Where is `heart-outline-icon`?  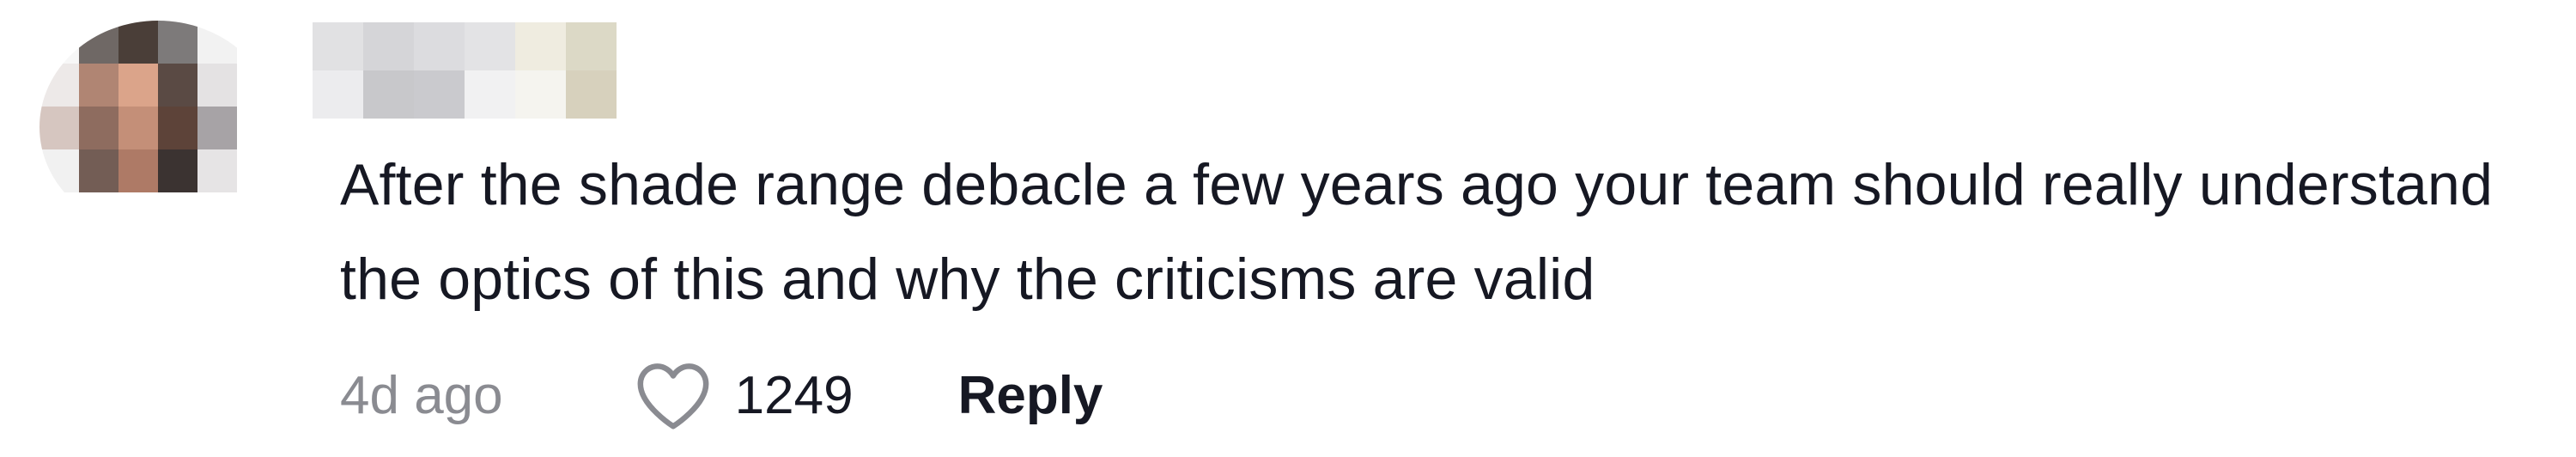 heart-outline-icon is located at coordinates (673, 395).